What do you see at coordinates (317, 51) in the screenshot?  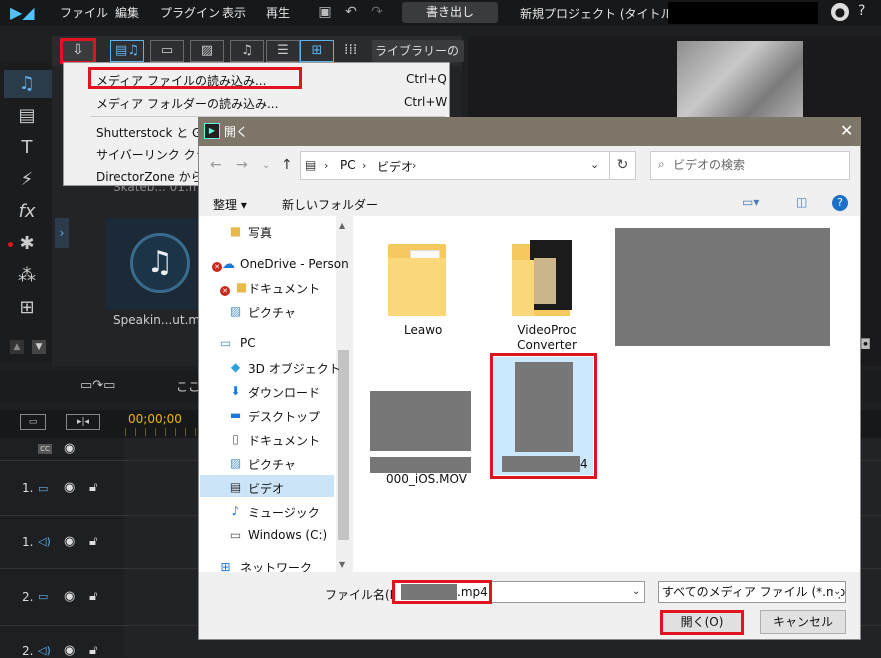 I see `grid-view-icon: ⊞` at bounding box center [317, 51].